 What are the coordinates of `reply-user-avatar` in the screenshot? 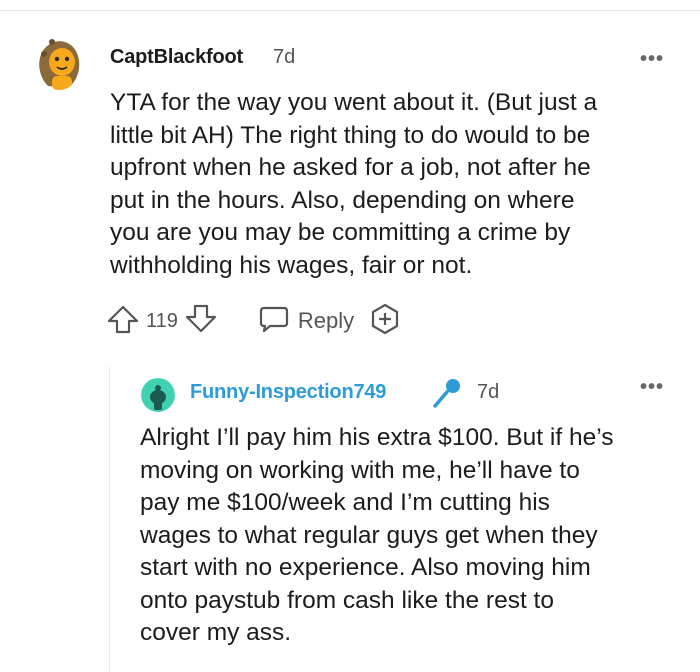 It's located at (158, 395).